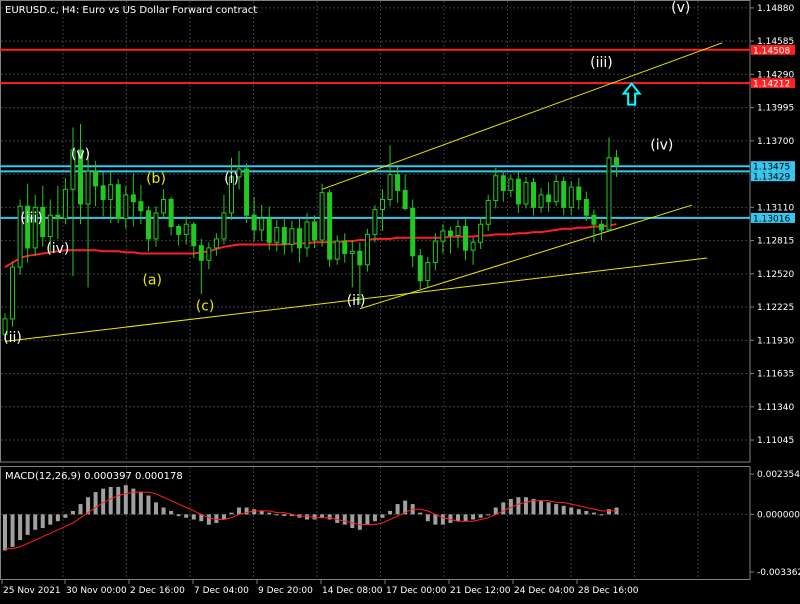 The width and height of the screenshot is (800, 604). I want to click on time-tick-label: 7 Dec 04:00, so click(221, 591).